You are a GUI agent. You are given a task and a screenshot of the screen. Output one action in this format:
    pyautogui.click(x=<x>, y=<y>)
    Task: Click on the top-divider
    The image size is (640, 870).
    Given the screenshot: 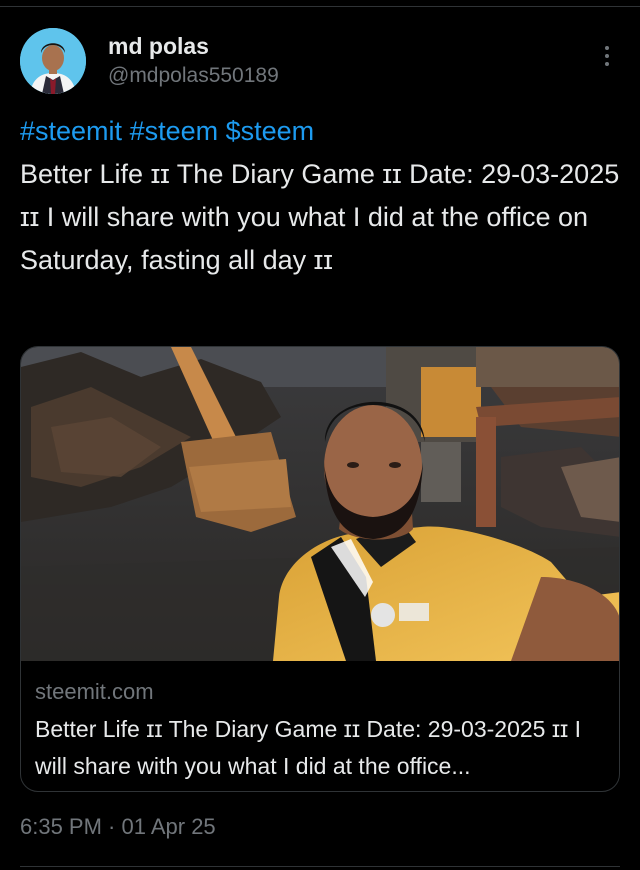 What is the action you would take?
    pyautogui.click(x=320, y=6)
    